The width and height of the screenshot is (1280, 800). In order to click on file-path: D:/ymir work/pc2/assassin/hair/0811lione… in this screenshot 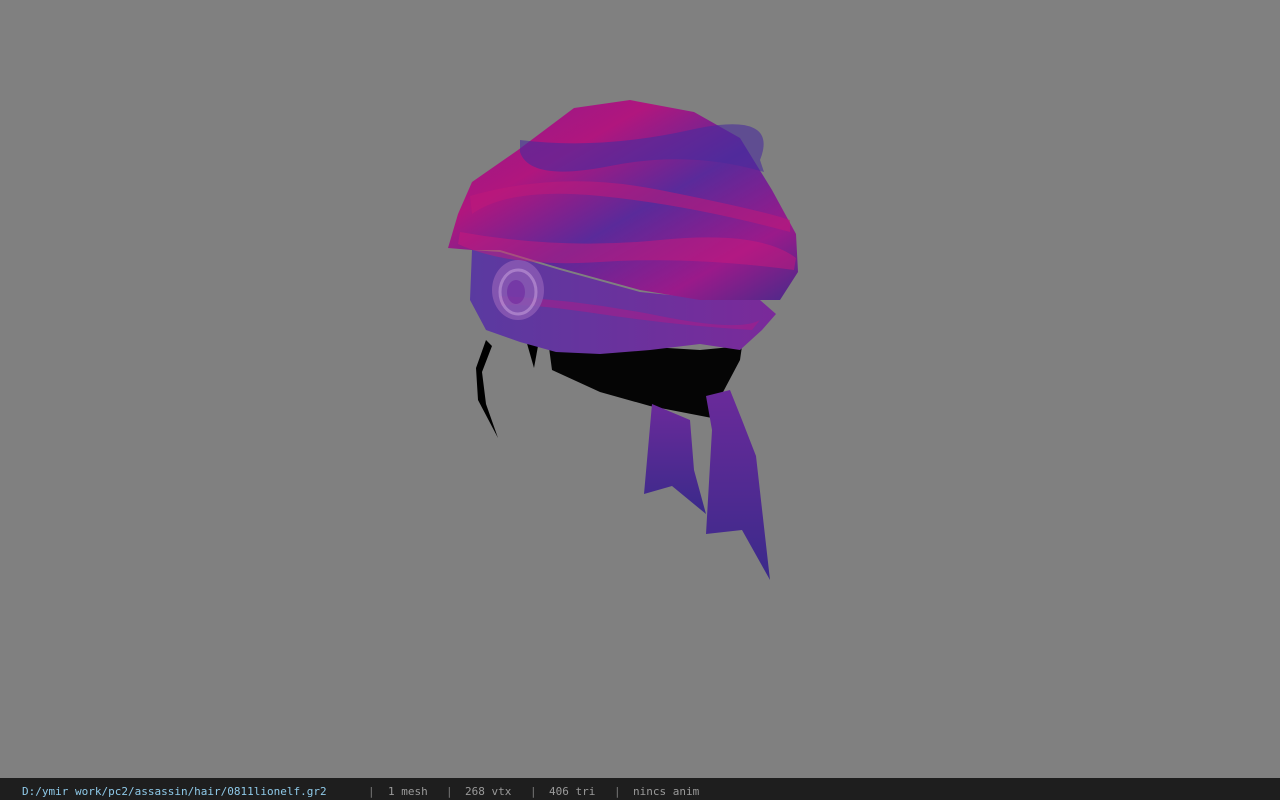, I will do `click(174, 791)`.